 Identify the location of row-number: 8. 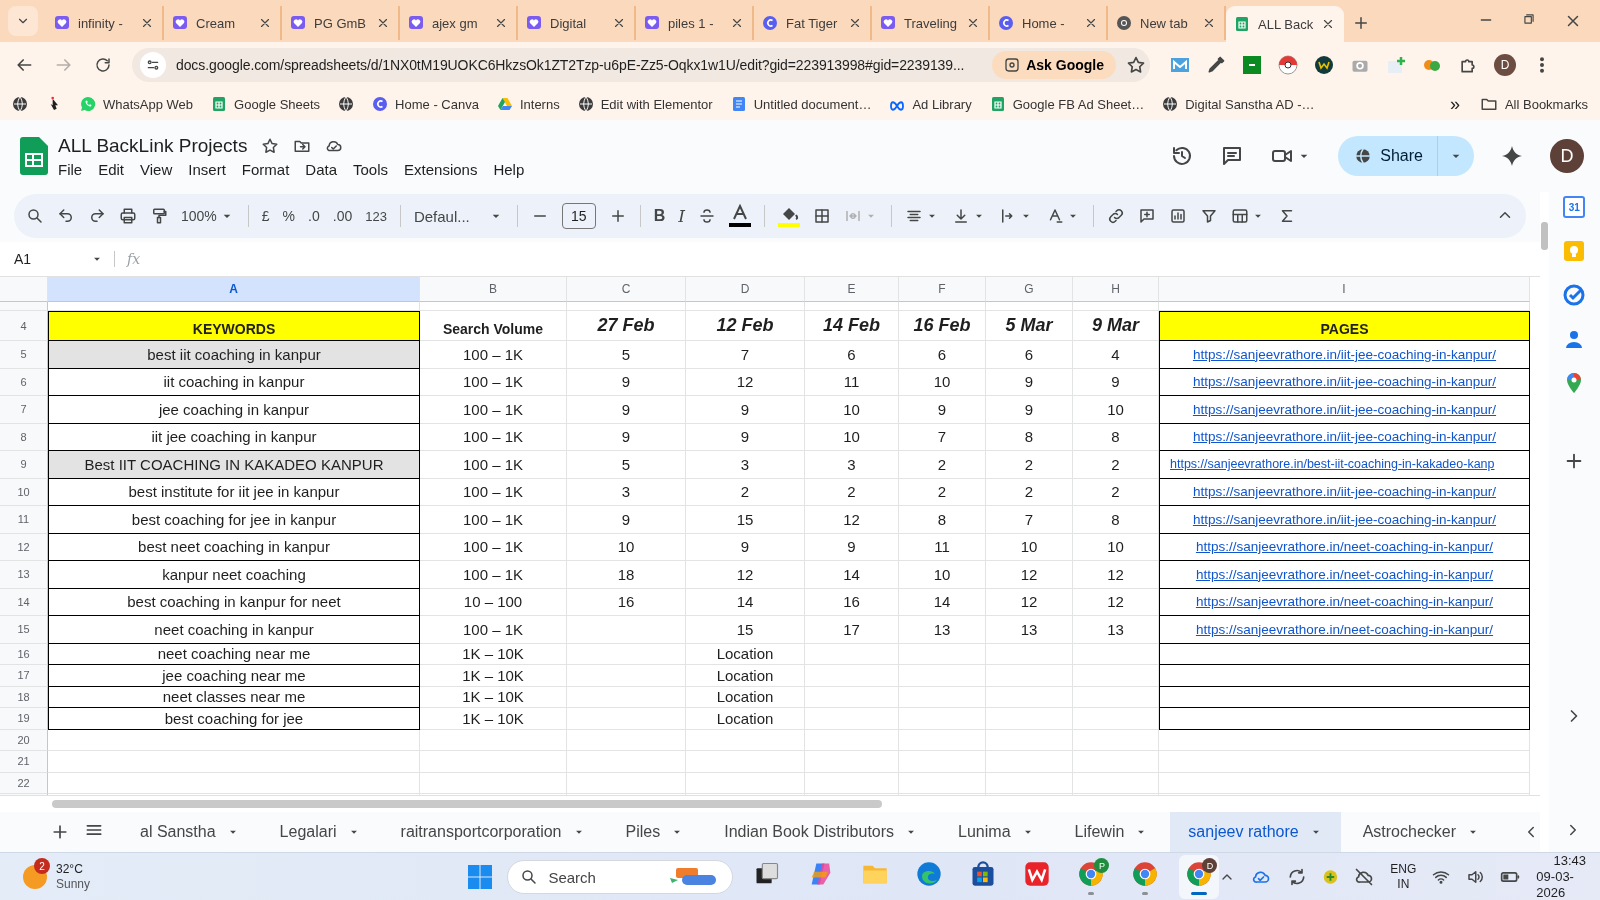
(24, 437).